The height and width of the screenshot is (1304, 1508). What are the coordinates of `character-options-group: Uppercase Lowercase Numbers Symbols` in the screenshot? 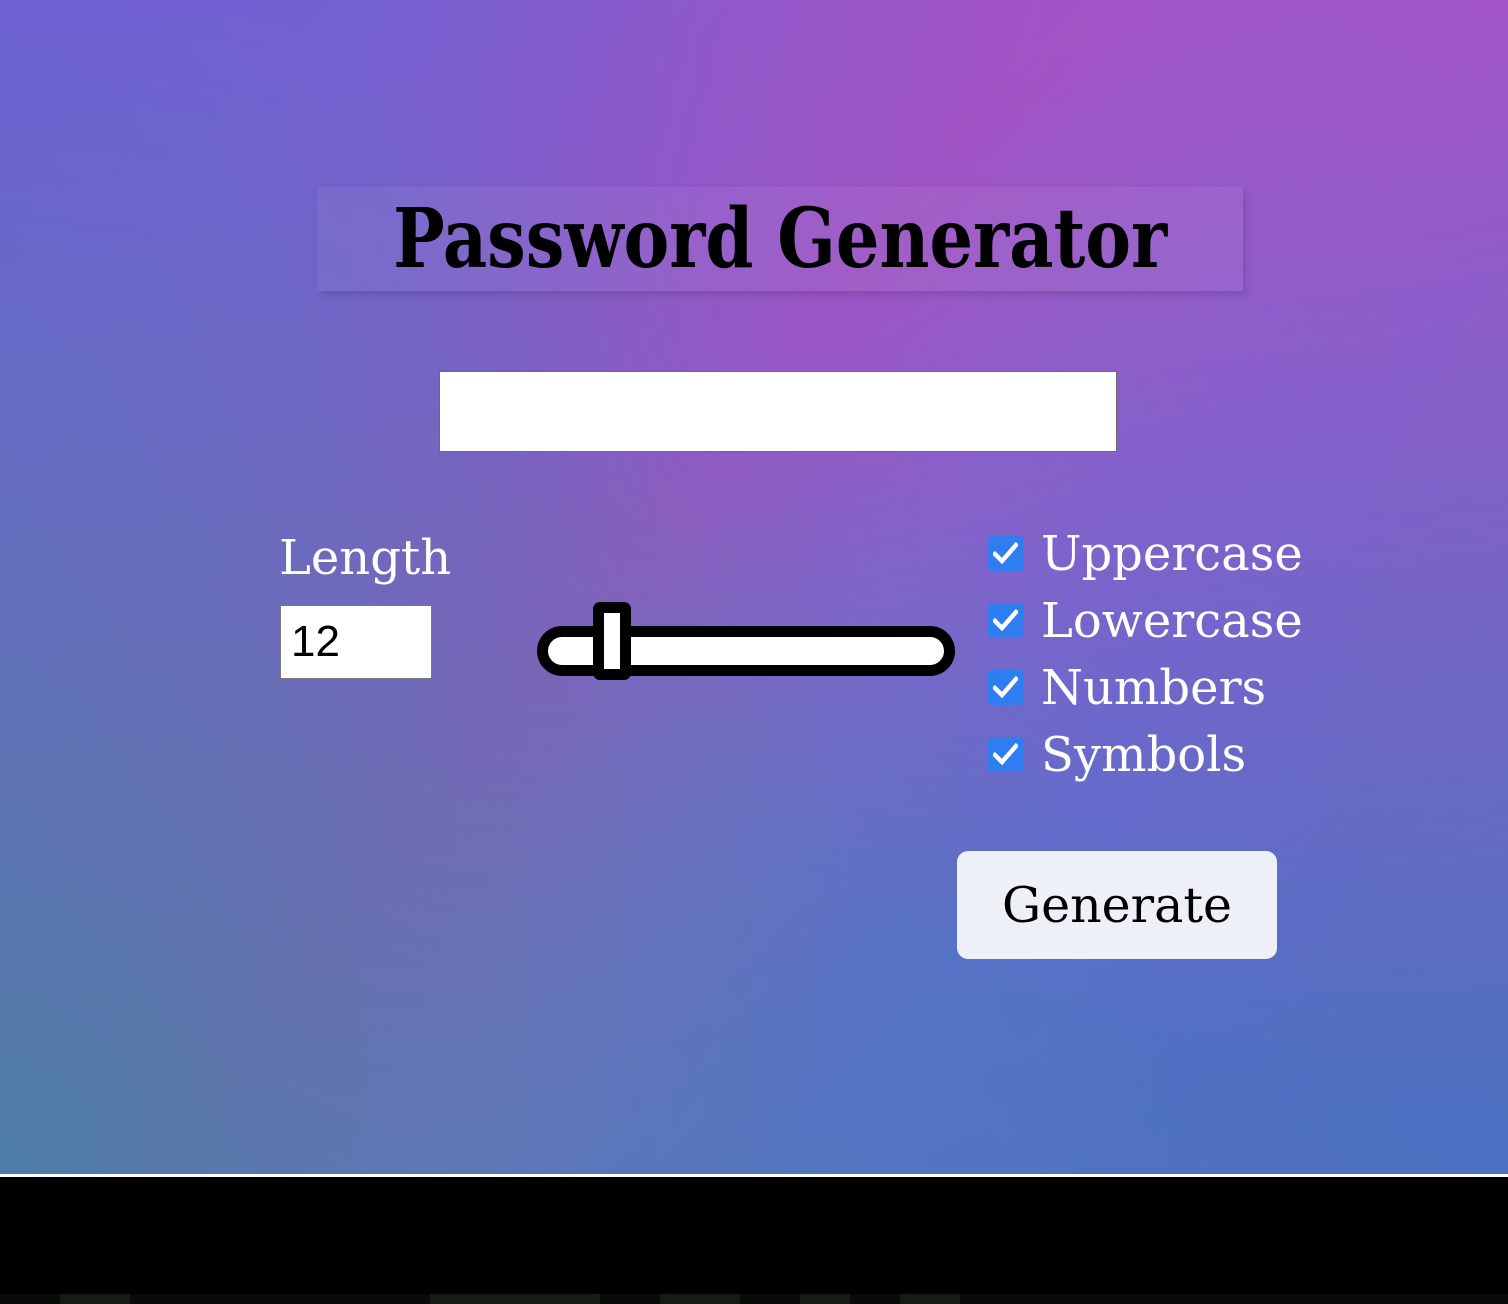 It's located at (1145, 654).